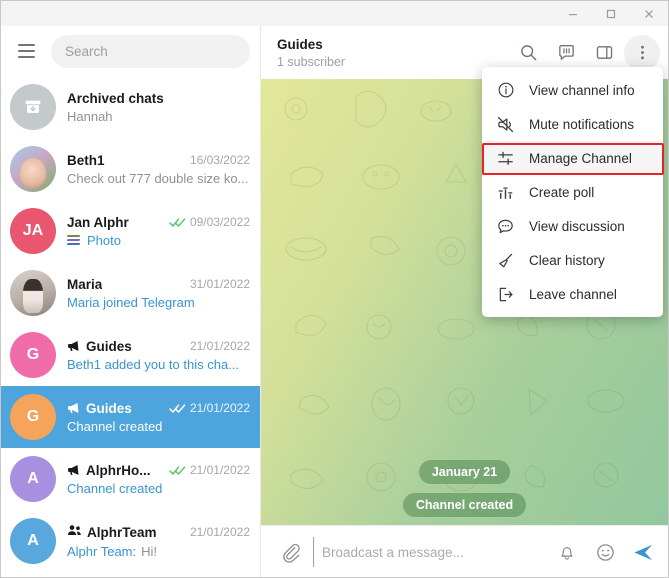 This screenshot has width=669, height=578. I want to click on chat-name: AlphrTeam, so click(122, 532).